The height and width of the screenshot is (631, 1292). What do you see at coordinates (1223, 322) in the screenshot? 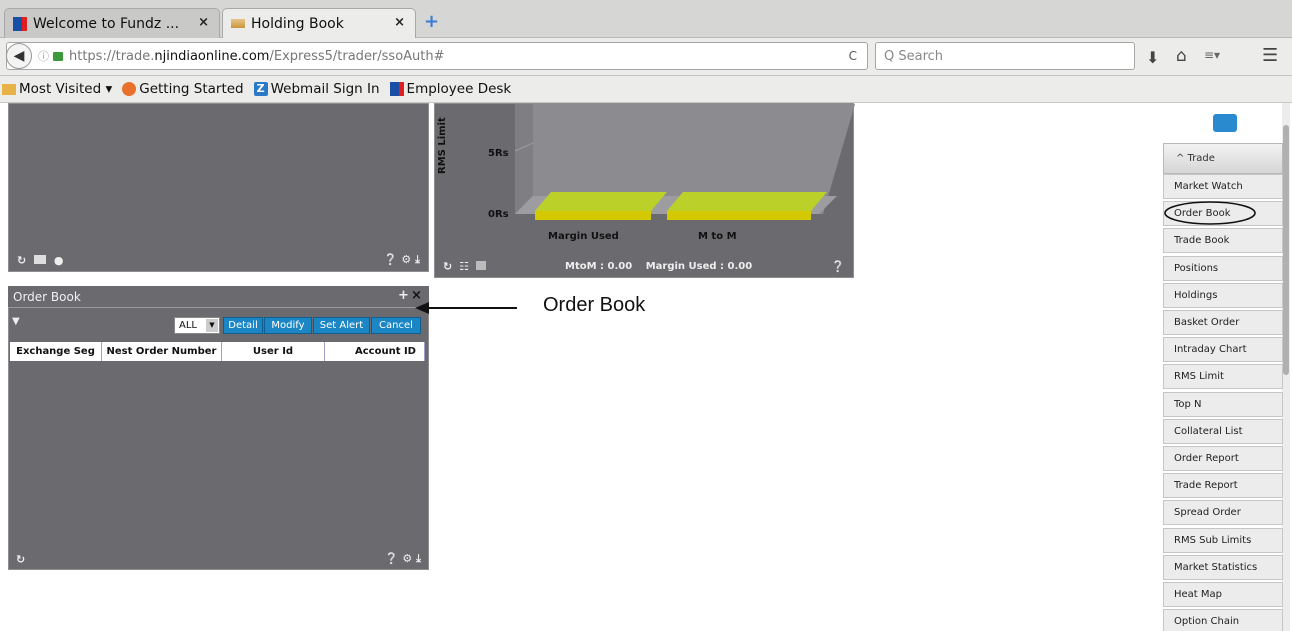
I see `menu-item-basket-order: Basket Order` at bounding box center [1223, 322].